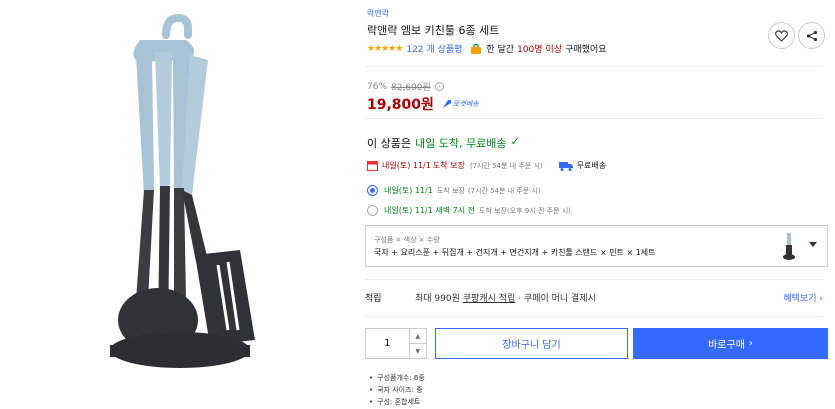 The width and height of the screenshot is (835, 409). I want to click on calendar-icon, so click(372, 166).